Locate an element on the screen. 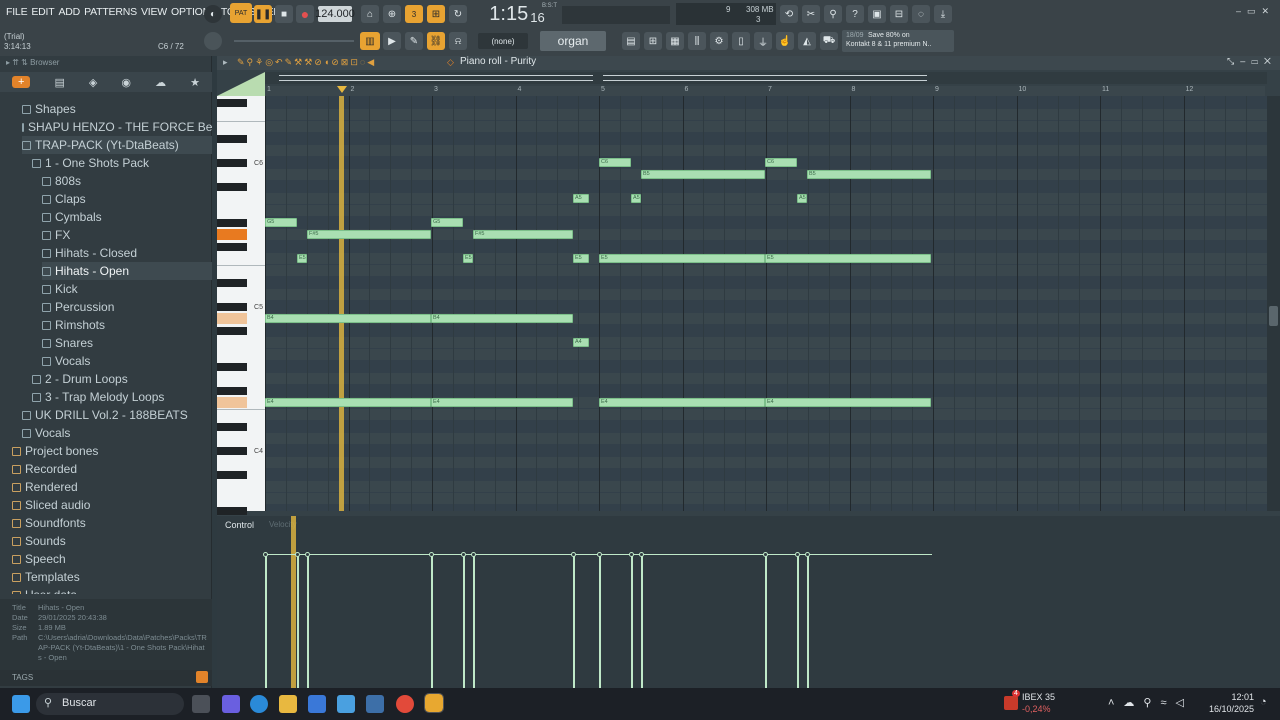 The height and width of the screenshot is (720, 1280). pianoroll-icon: ⊞ is located at coordinates (653, 41).